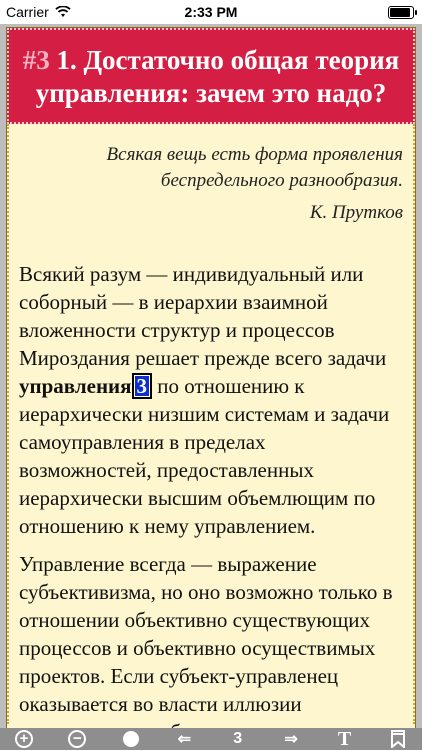 The width and height of the screenshot is (422, 751). What do you see at coordinates (75, 386) in the screenshot?
I see `paragraph-1-bold: управления` at bounding box center [75, 386].